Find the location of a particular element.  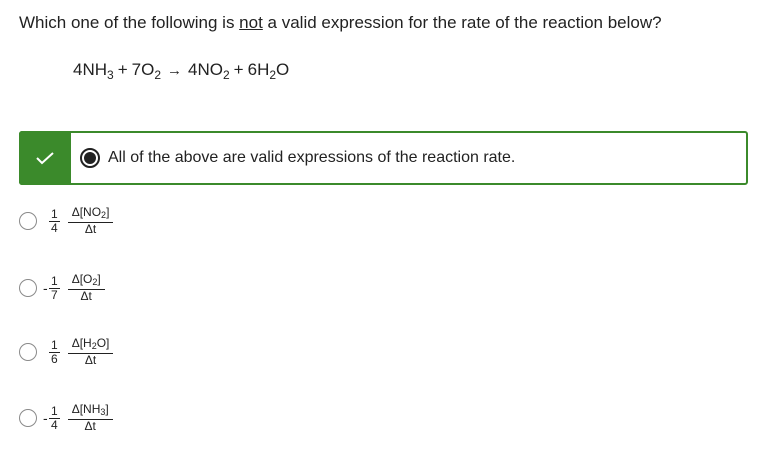

reactant-ammonia: 4NH3 is located at coordinates (93, 71).